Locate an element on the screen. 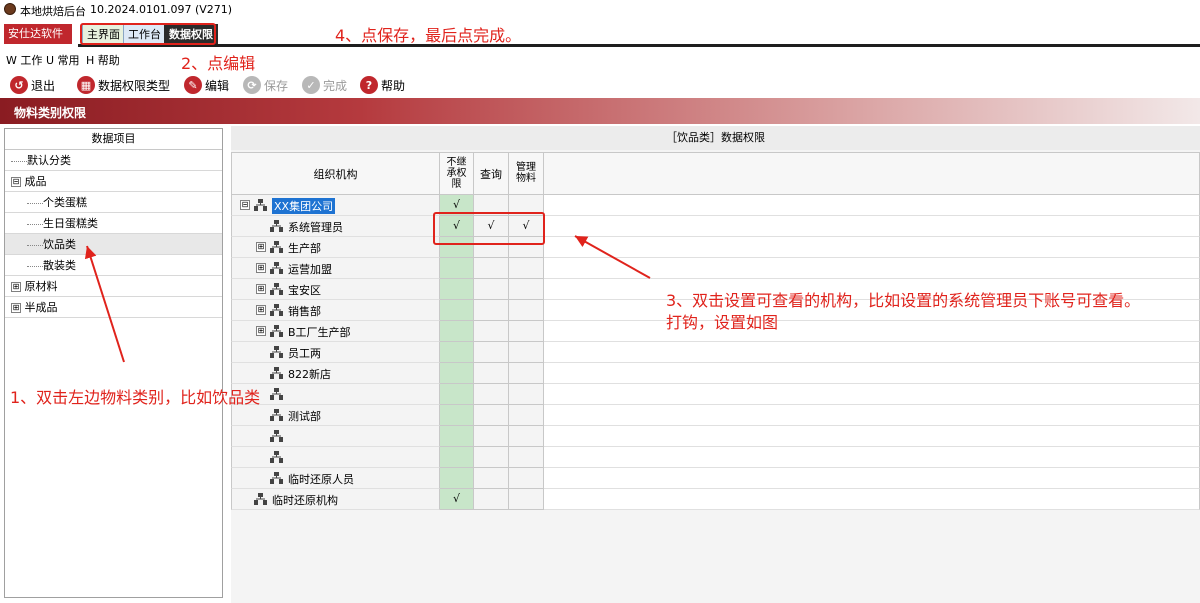 This screenshot has height=603, width=1200. arrow-step3 is located at coordinates (612, 257).